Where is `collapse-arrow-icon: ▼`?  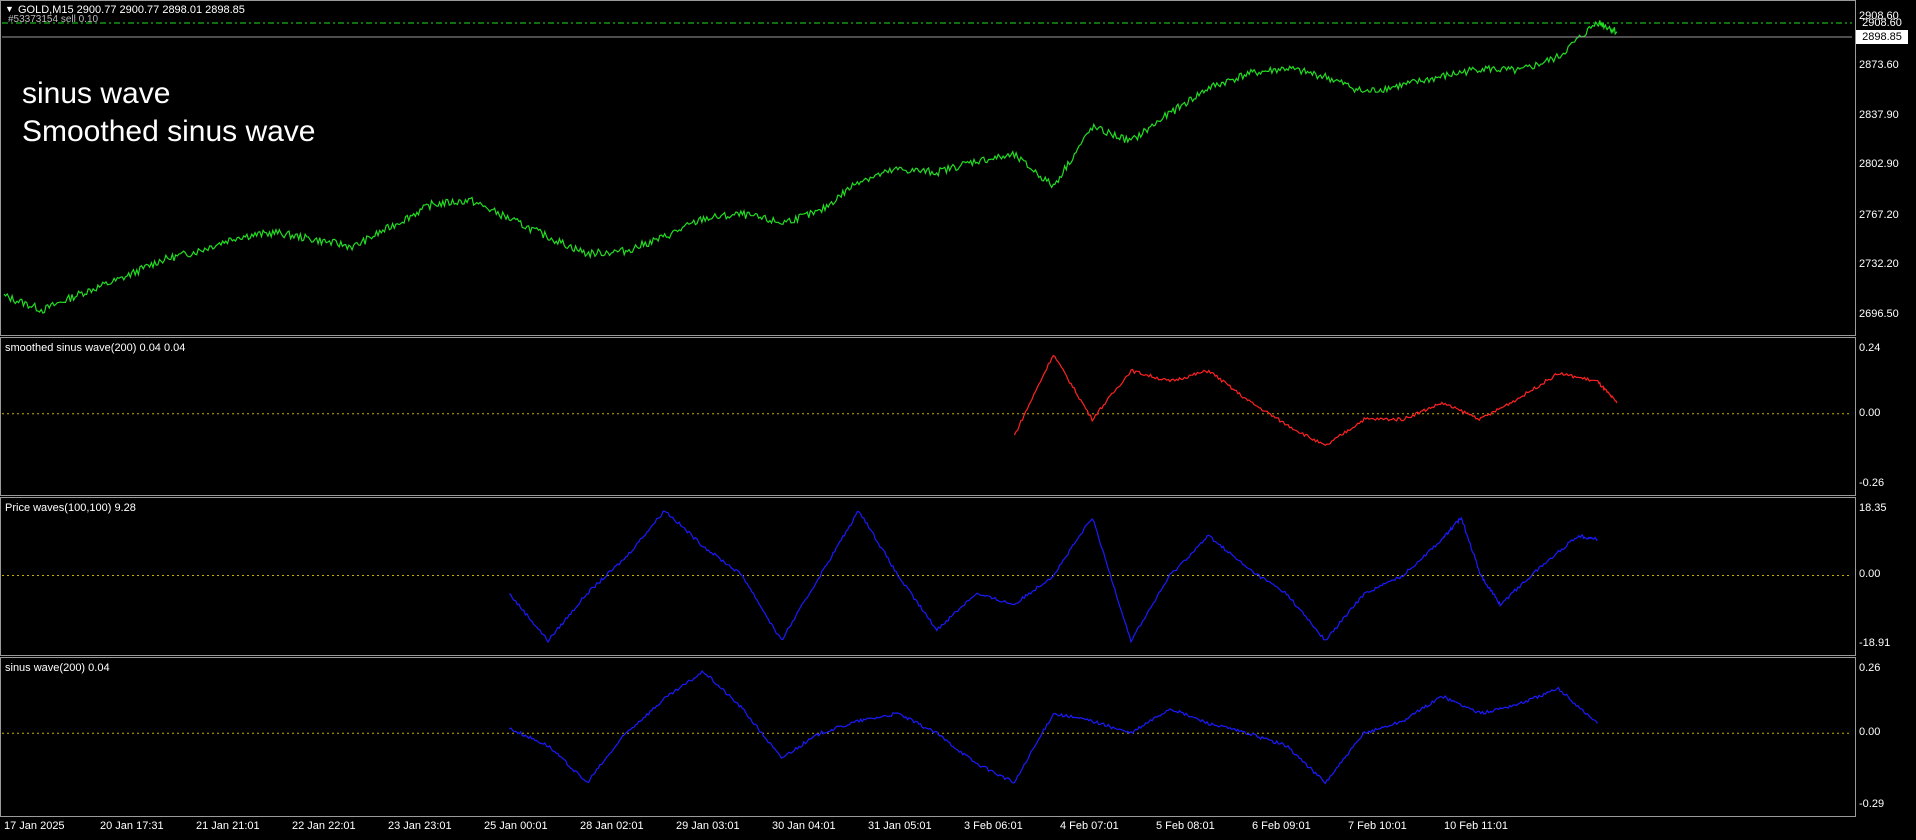 collapse-arrow-icon: ▼ is located at coordinates (9, 9).